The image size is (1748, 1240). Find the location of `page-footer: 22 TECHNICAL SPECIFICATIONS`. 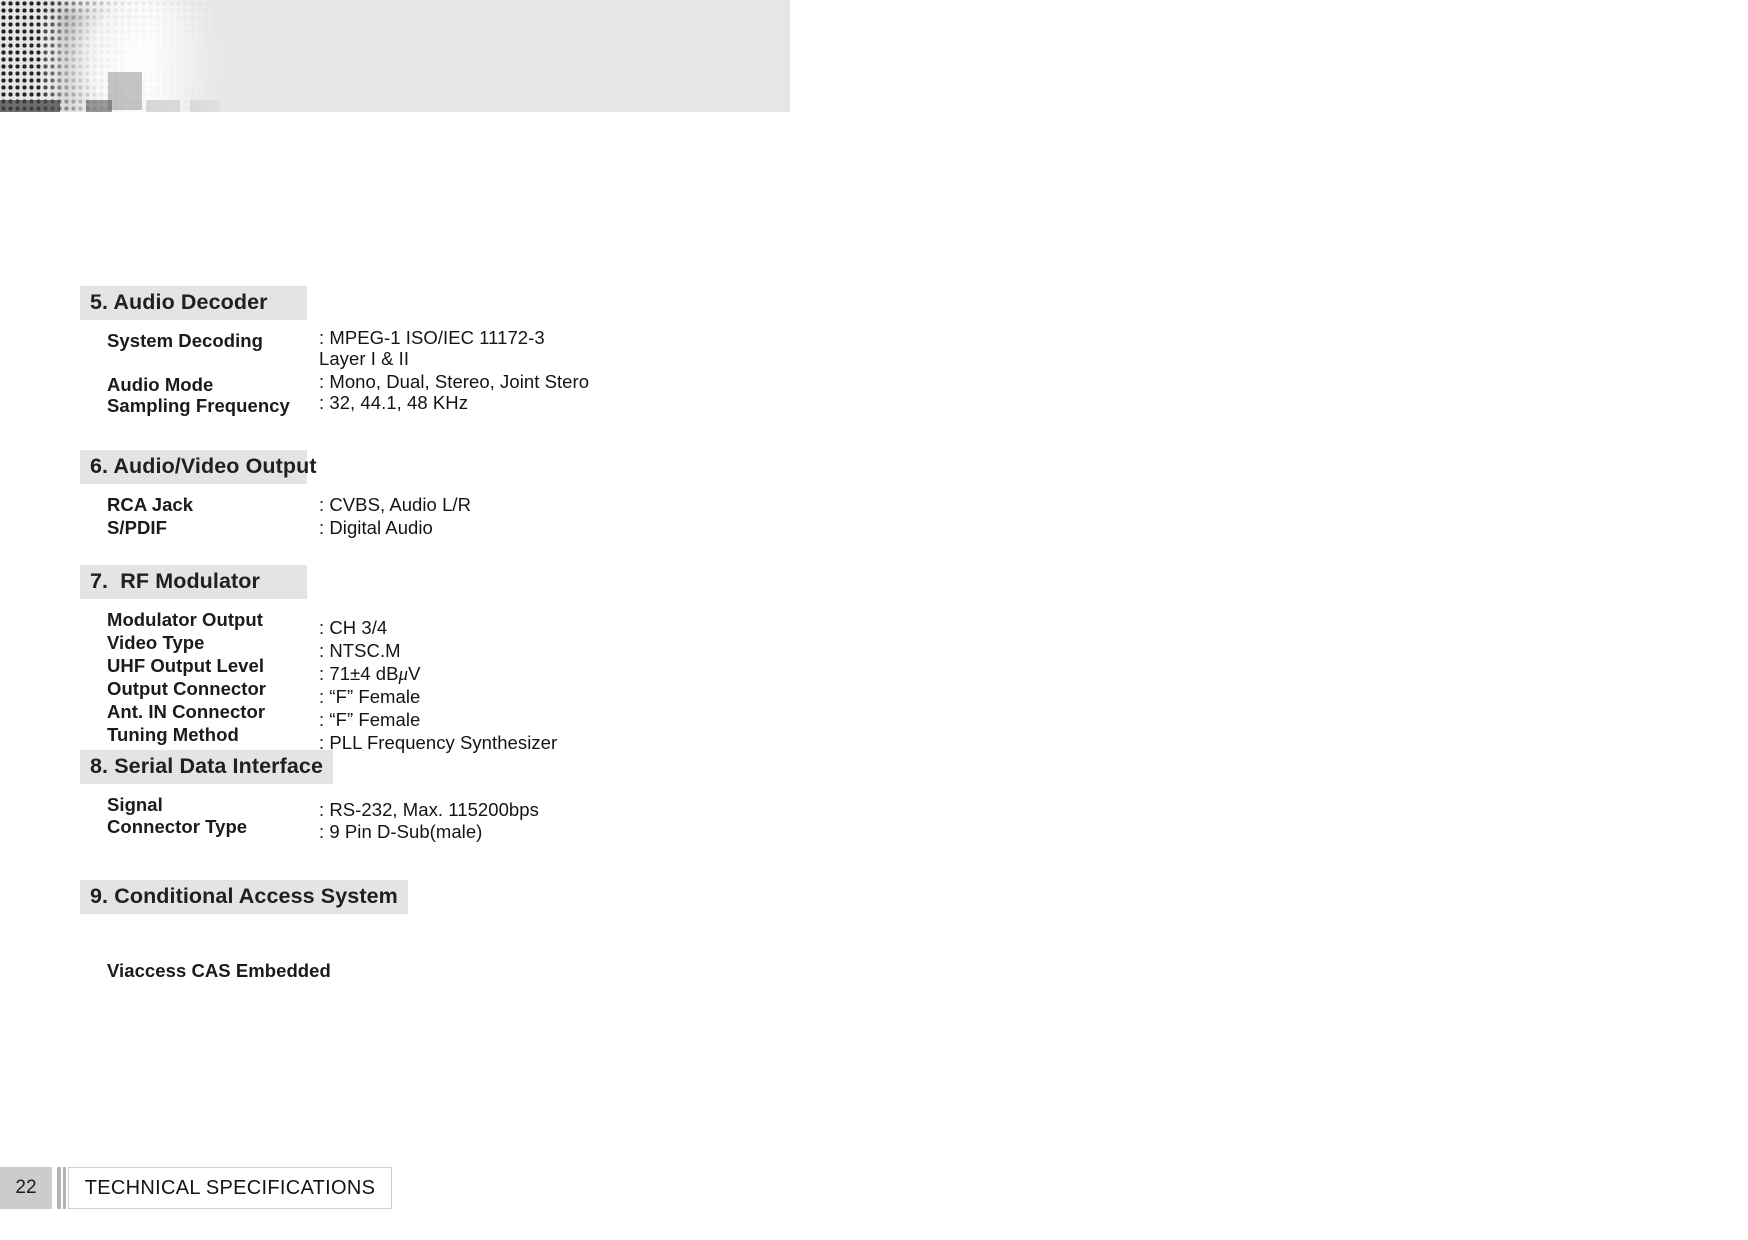

page-footer: 22 TECHNICAL SPECIFICATIONS is located at coordinates (220, 1188).